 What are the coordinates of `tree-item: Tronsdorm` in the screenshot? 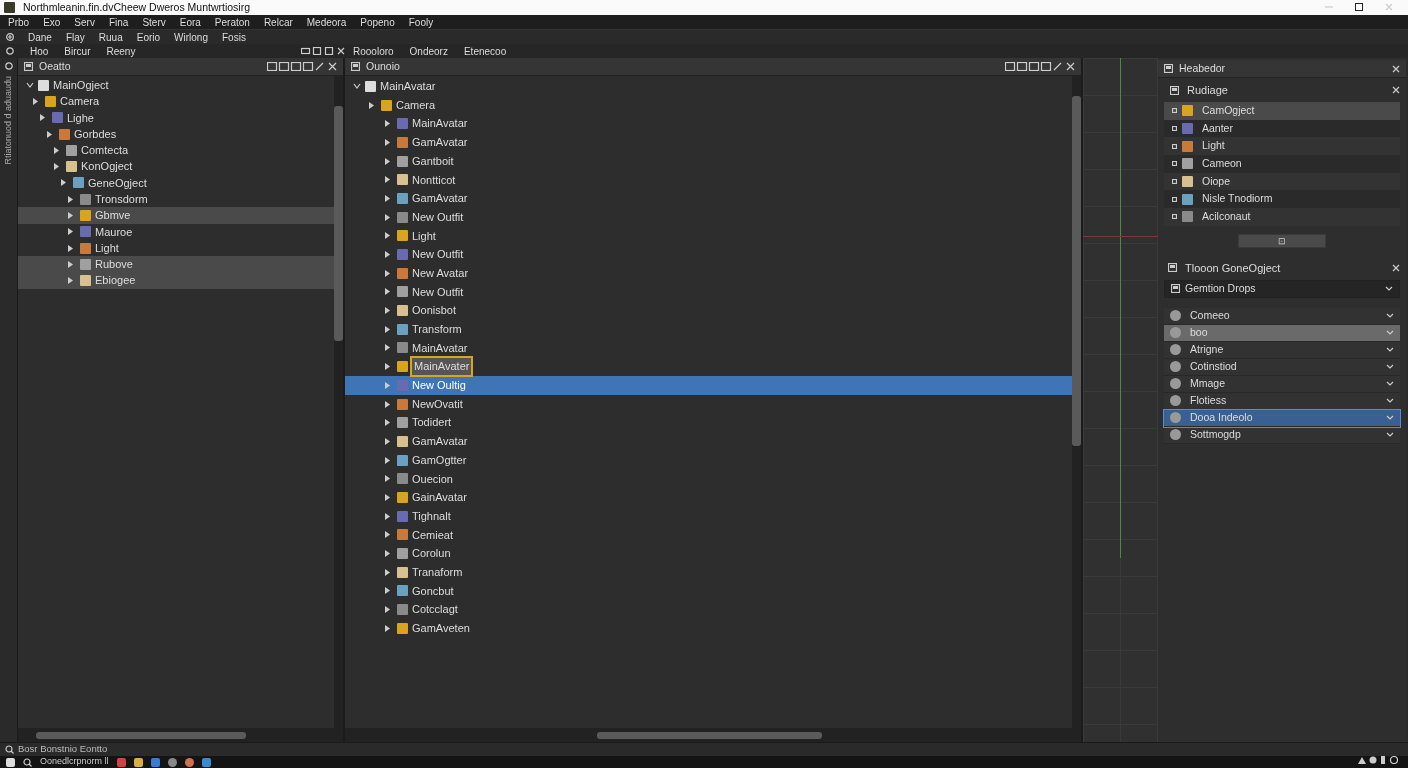 It's located at (176, 199).